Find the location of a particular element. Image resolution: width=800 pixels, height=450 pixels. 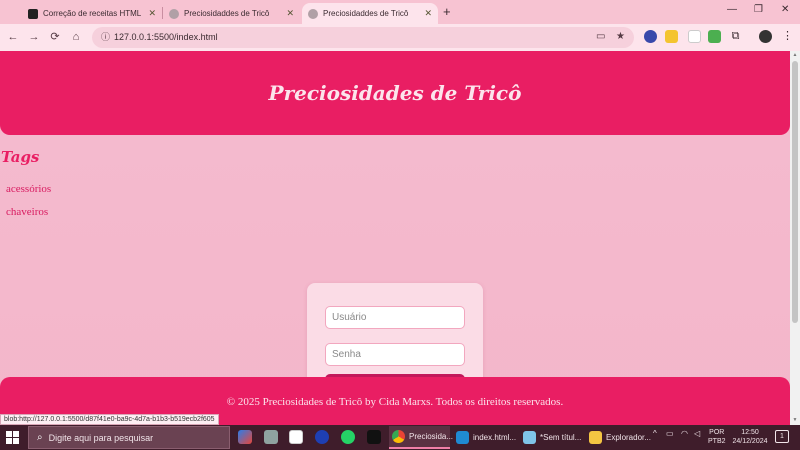

site-title: Preciosidades de Tricô is located at coordinates (395, 93).